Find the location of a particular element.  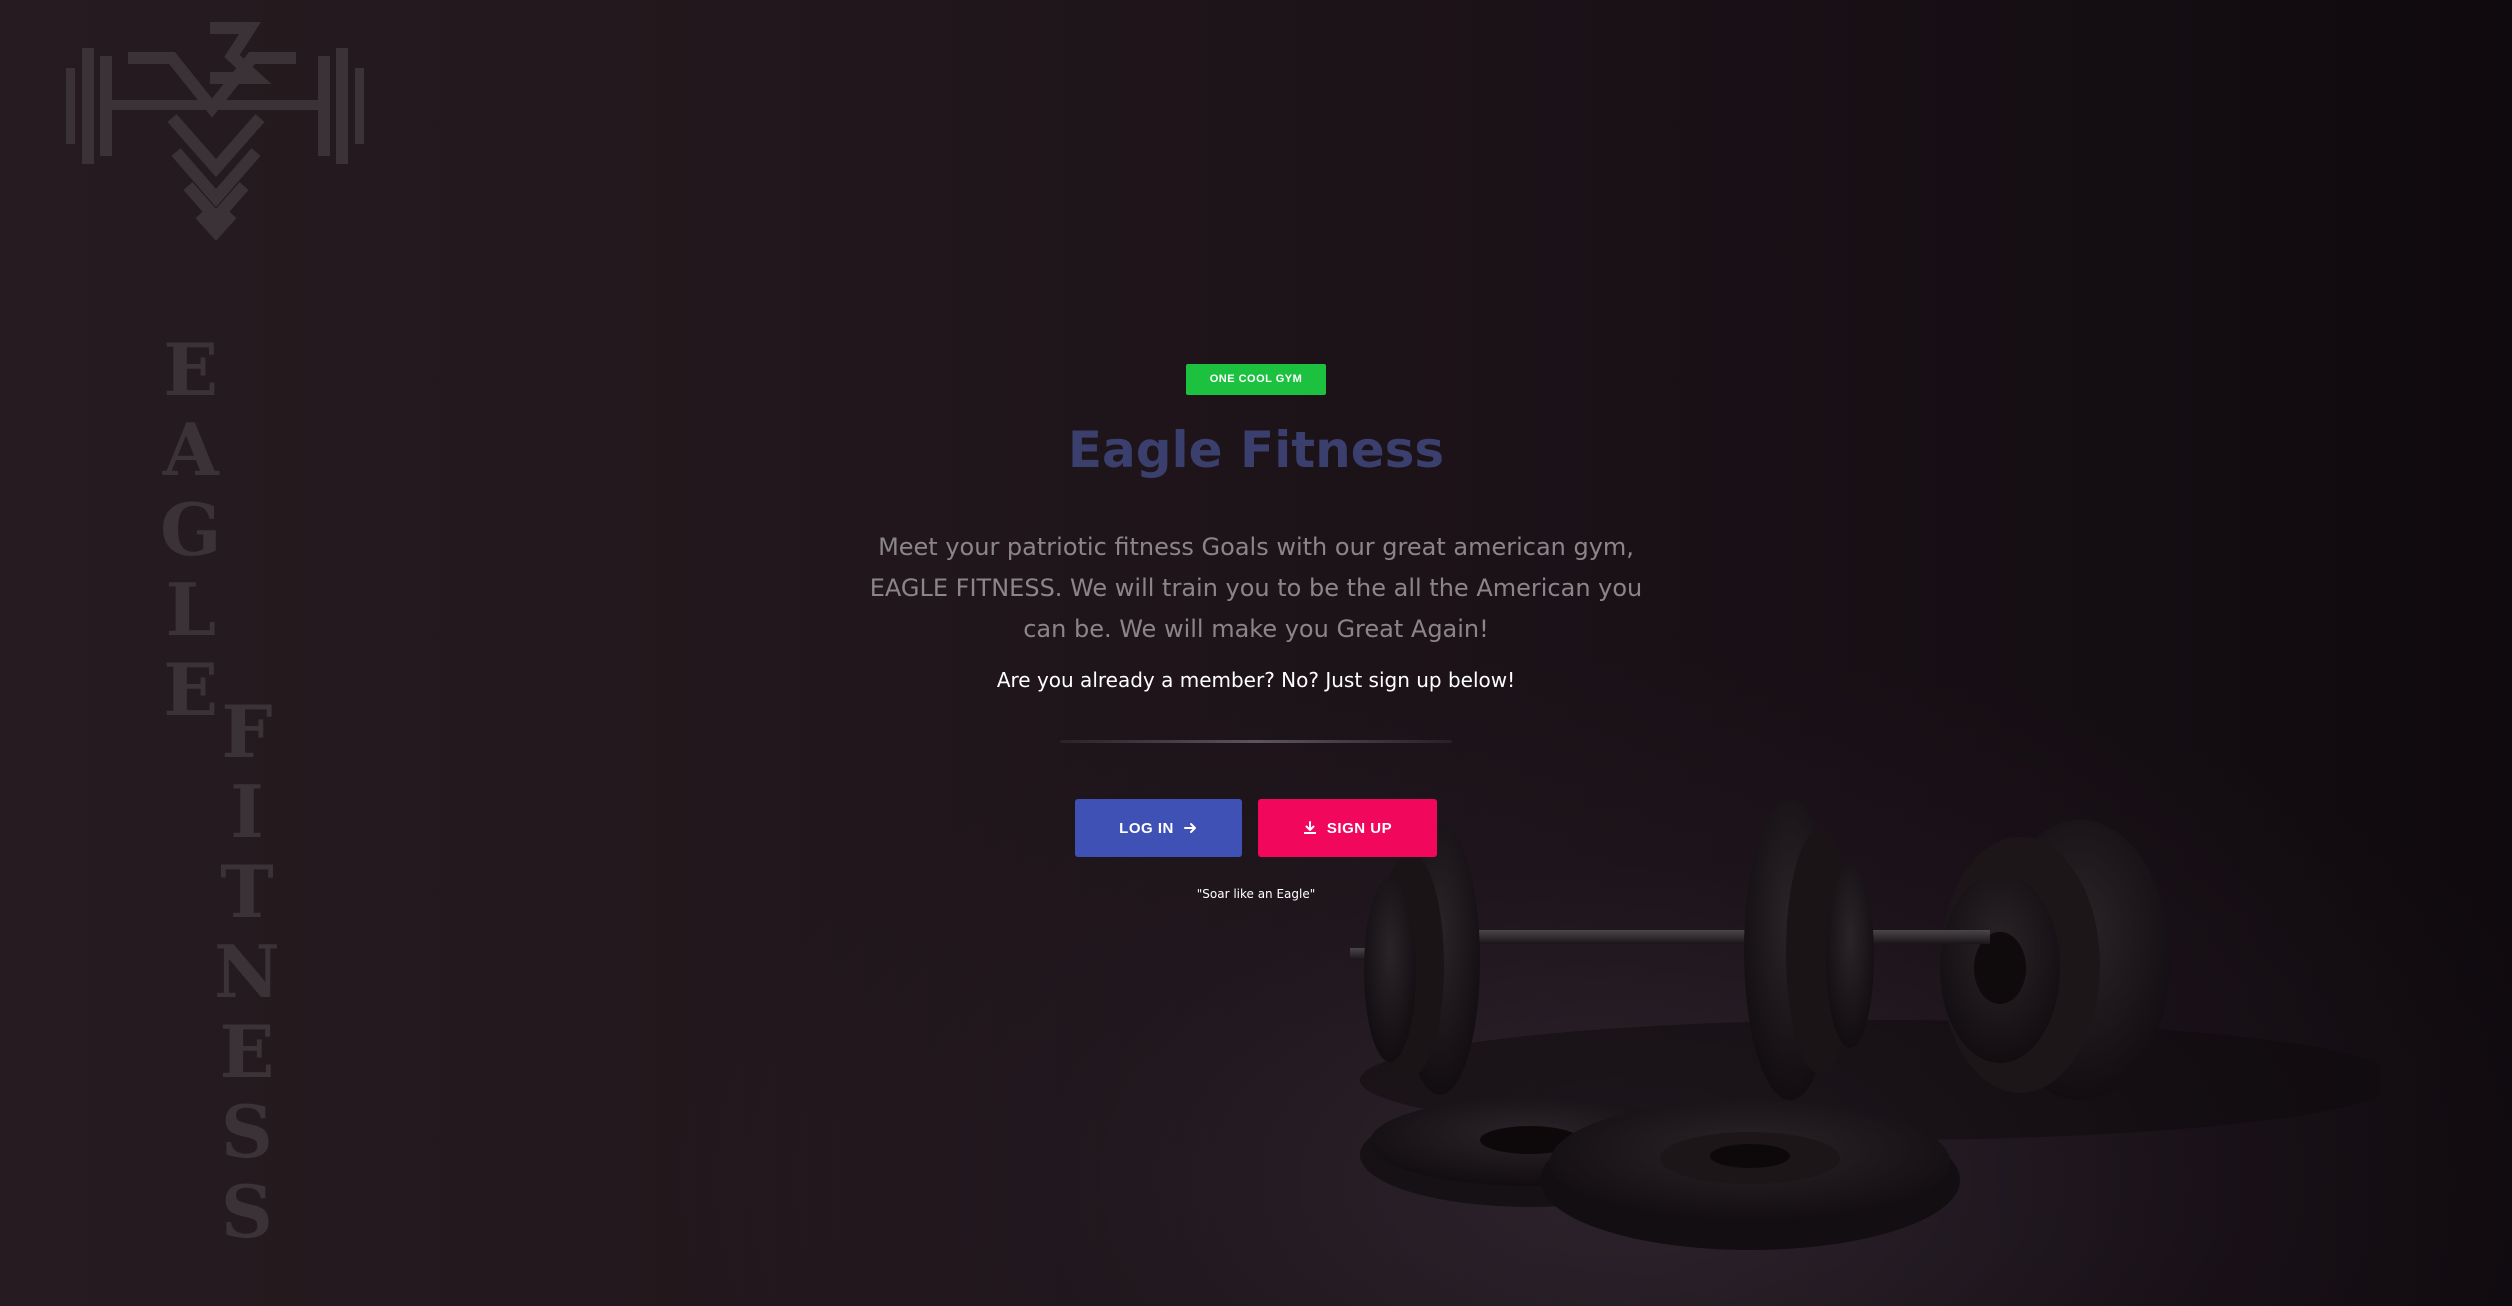

arrow-right-icon is located at coordinates (1189, 828).